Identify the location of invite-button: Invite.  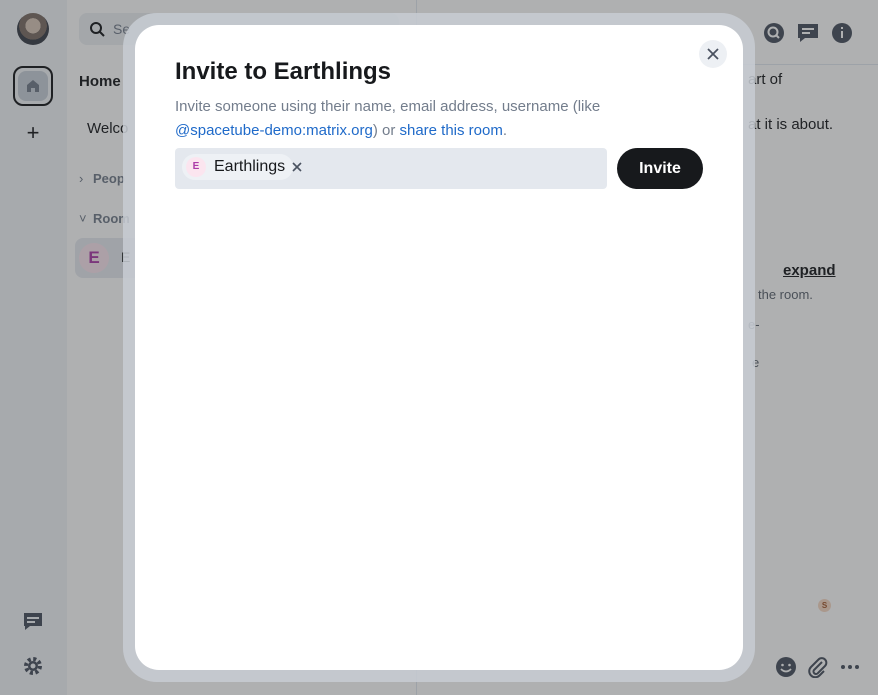
(660, 168).